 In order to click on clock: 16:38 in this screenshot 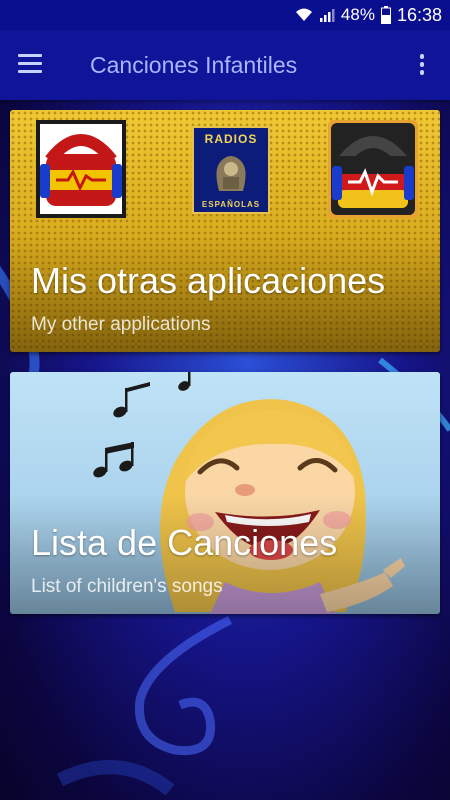, I will do `click(419, 14)`.